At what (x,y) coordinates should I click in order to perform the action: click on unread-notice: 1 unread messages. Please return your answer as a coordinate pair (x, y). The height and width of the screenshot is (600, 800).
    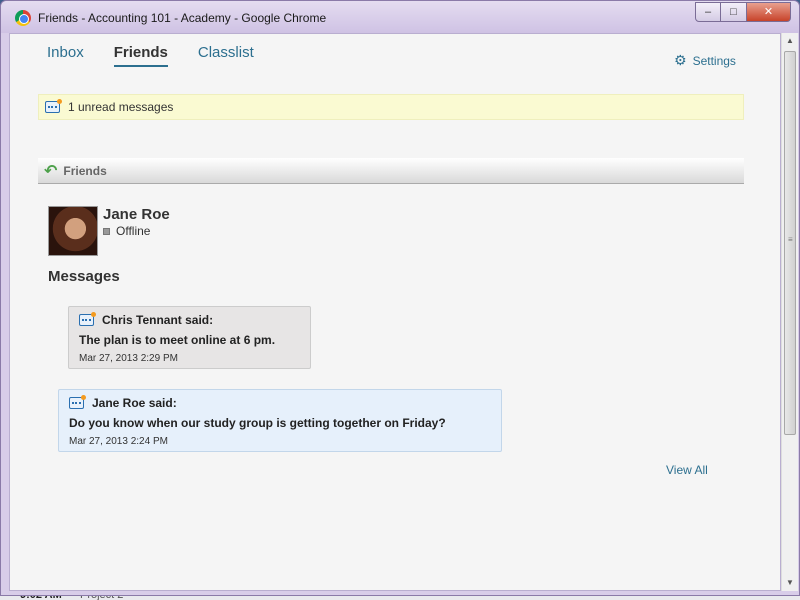
    Looking at the image, I should click on (391, 107).